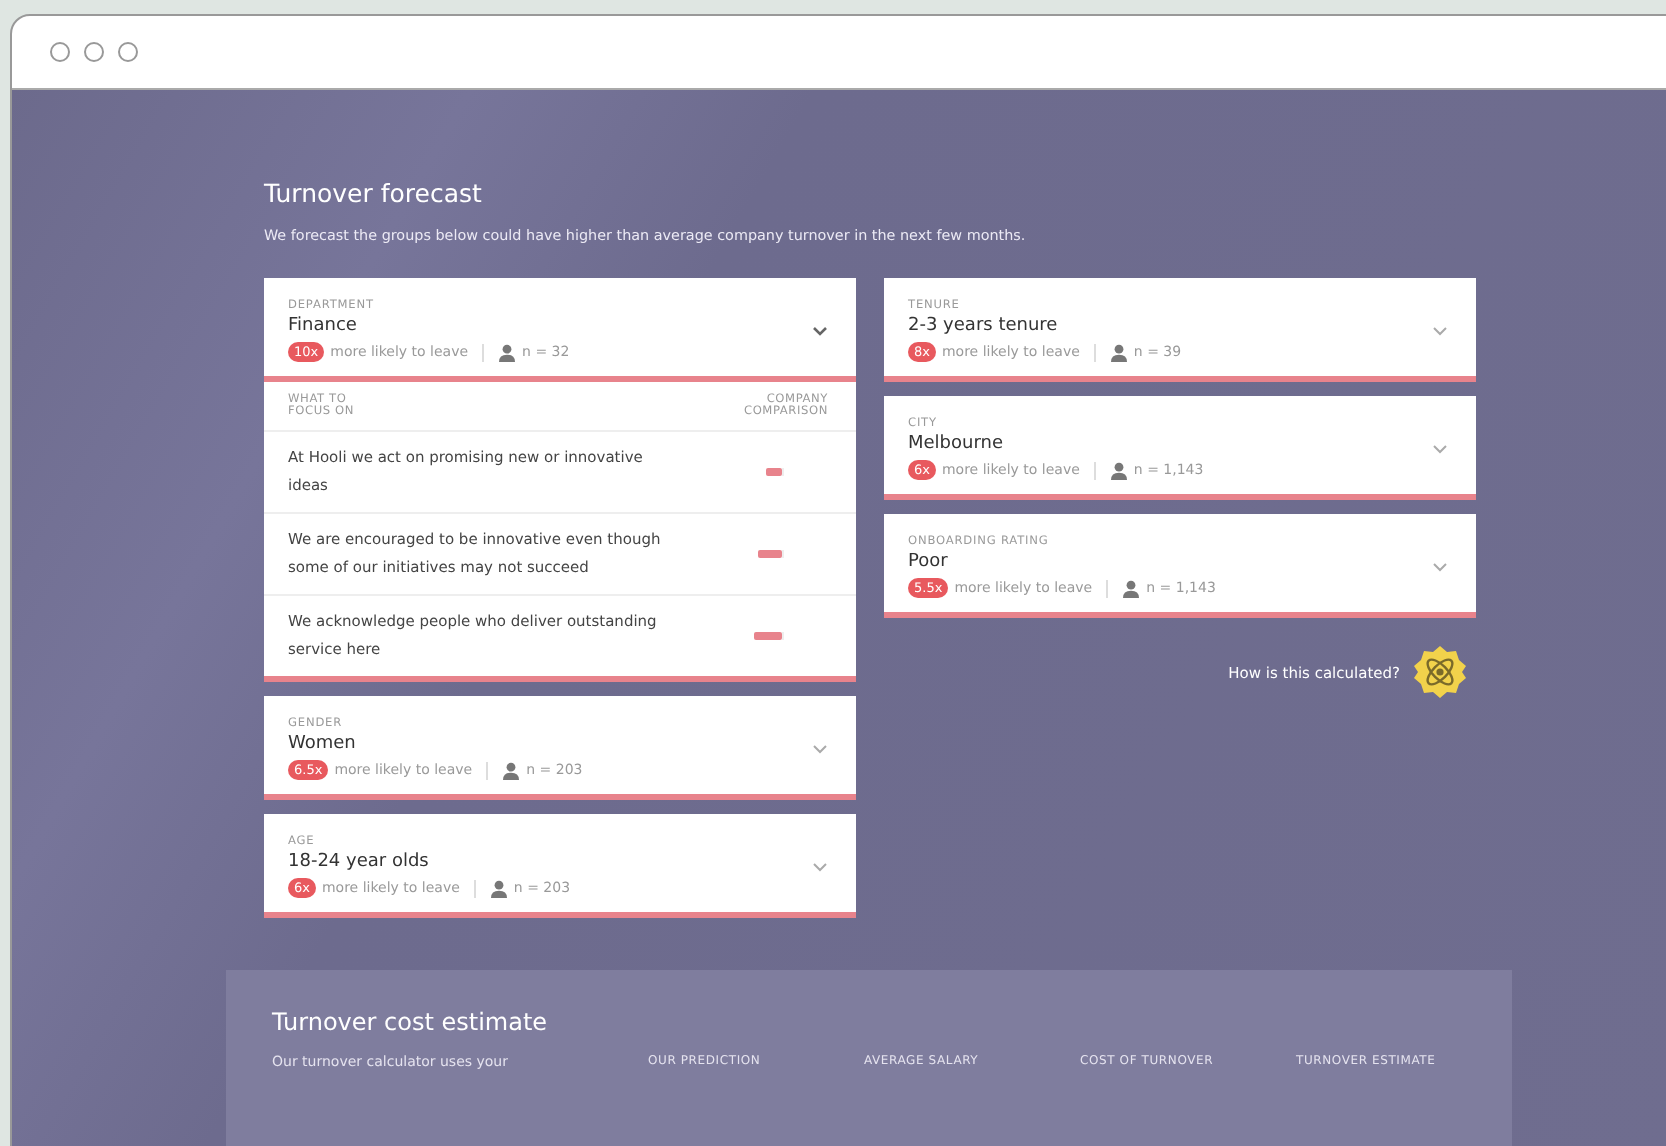 The image size is (1666, 1146). Describe the element at coordinates (411, 1022) in the screenshot. I see `panel-title: Turnover cost estimate` at that location.